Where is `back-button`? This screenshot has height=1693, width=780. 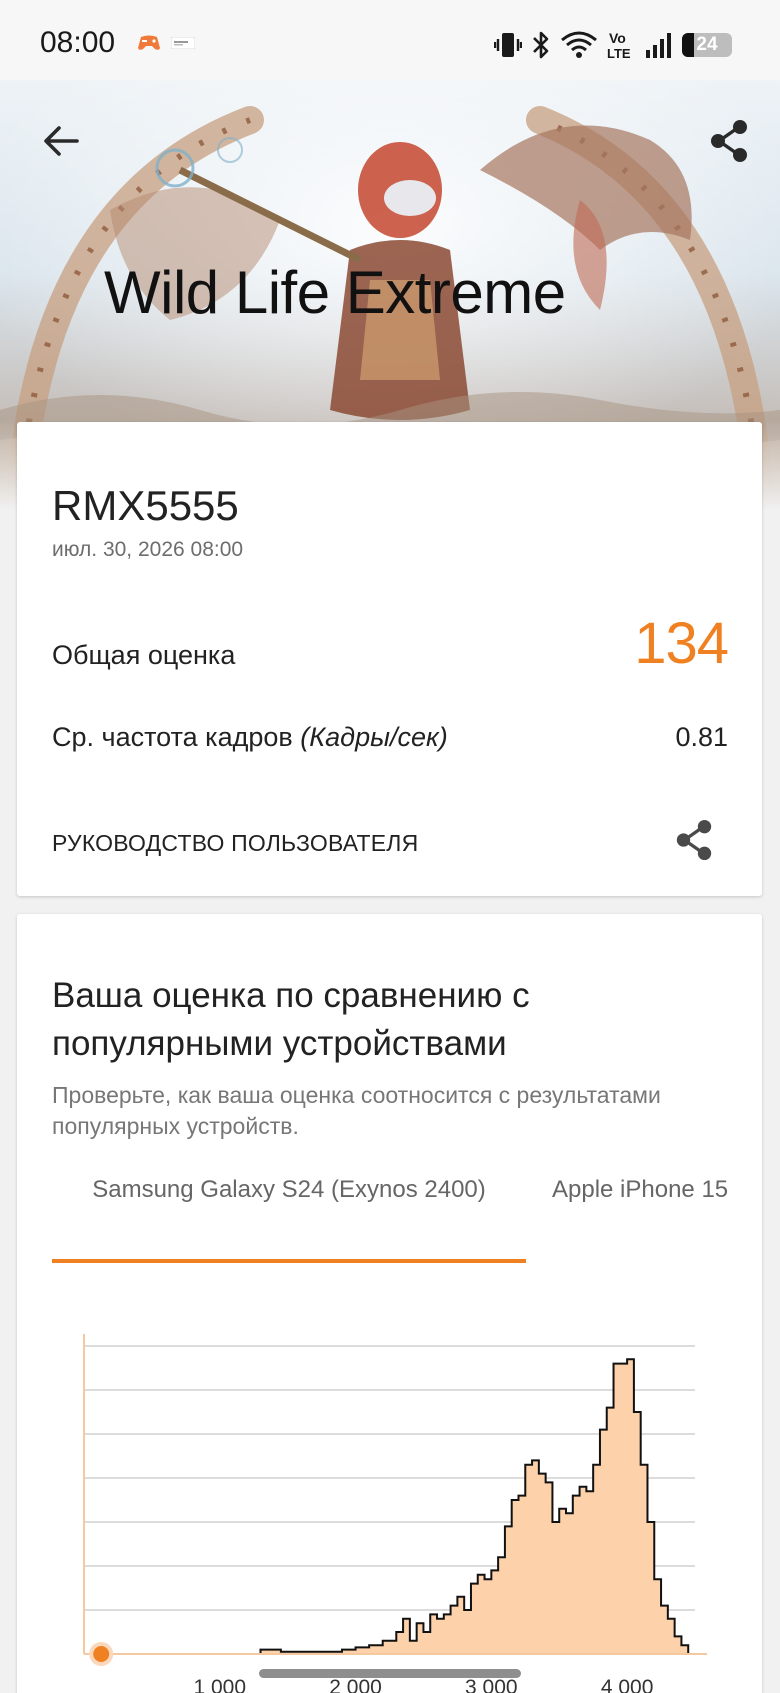
back-button is located at coordinates (61, 141).